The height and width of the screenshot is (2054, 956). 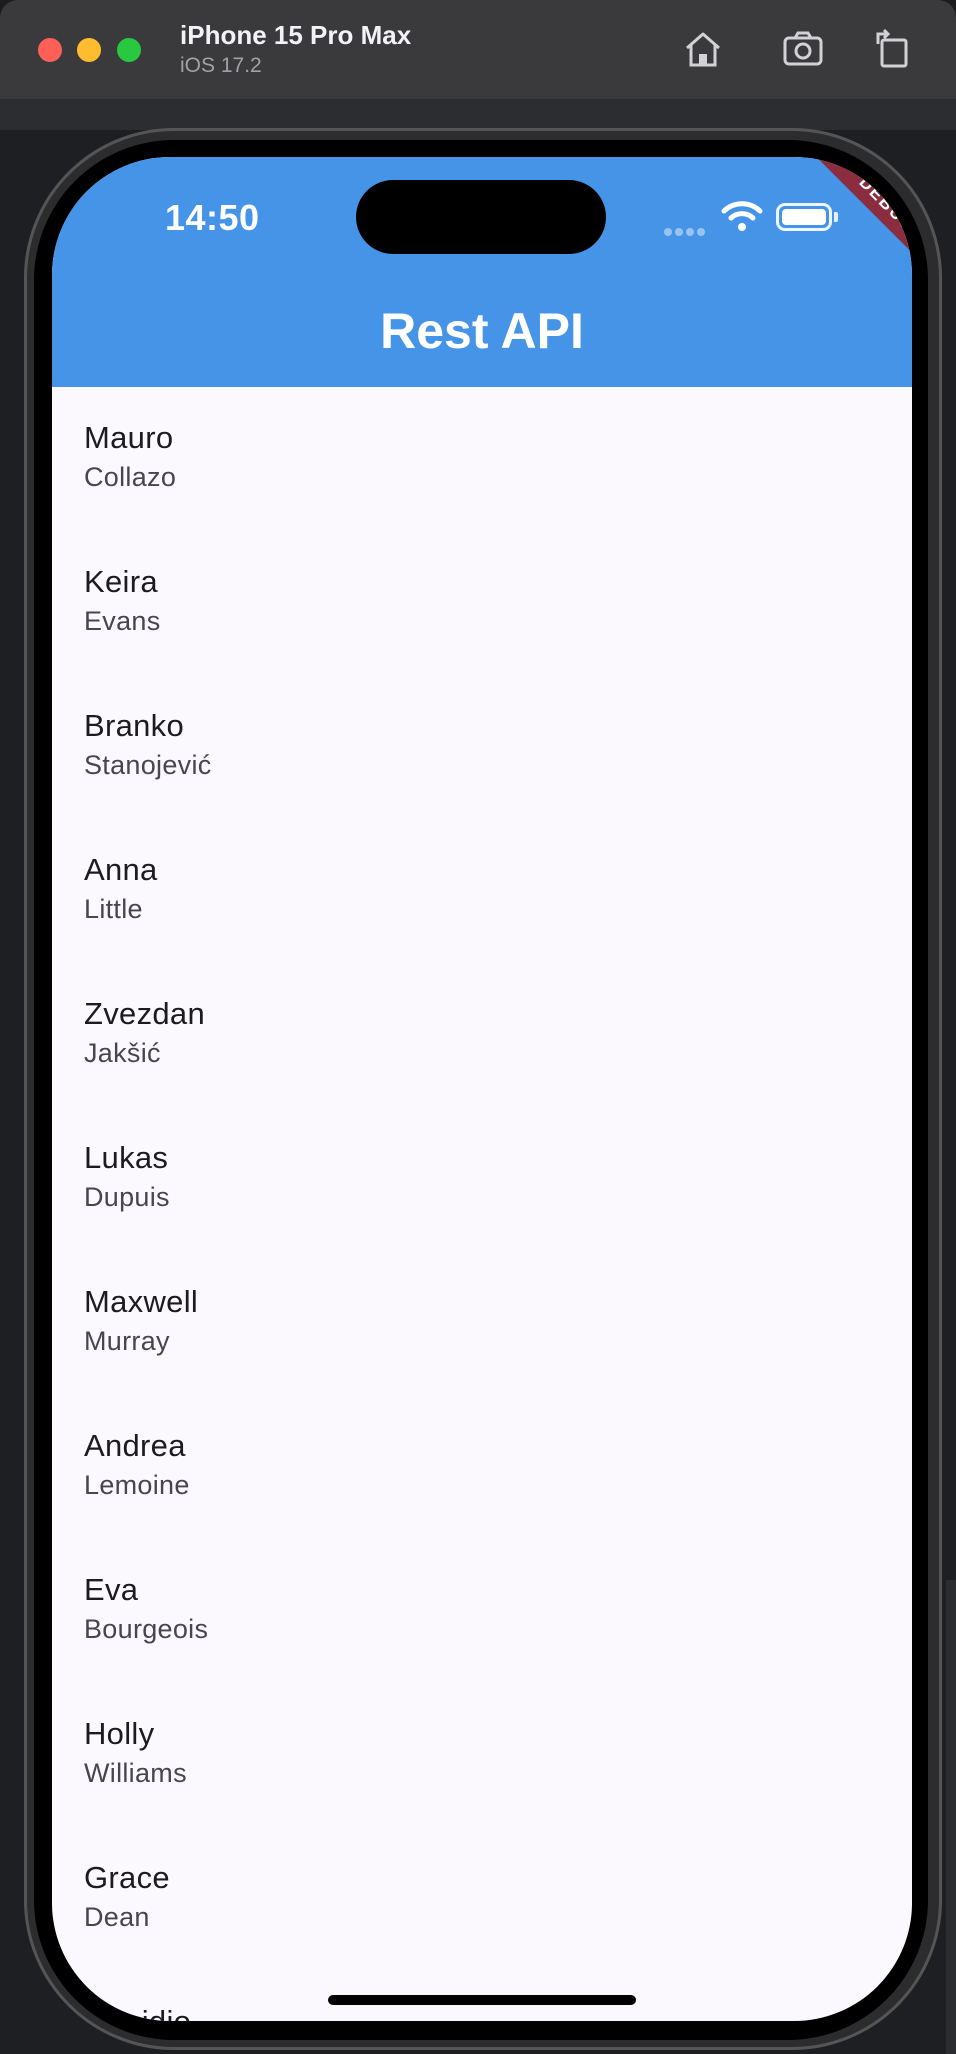 I want to click on first-name: Holly, so click(x=119, y=1733).